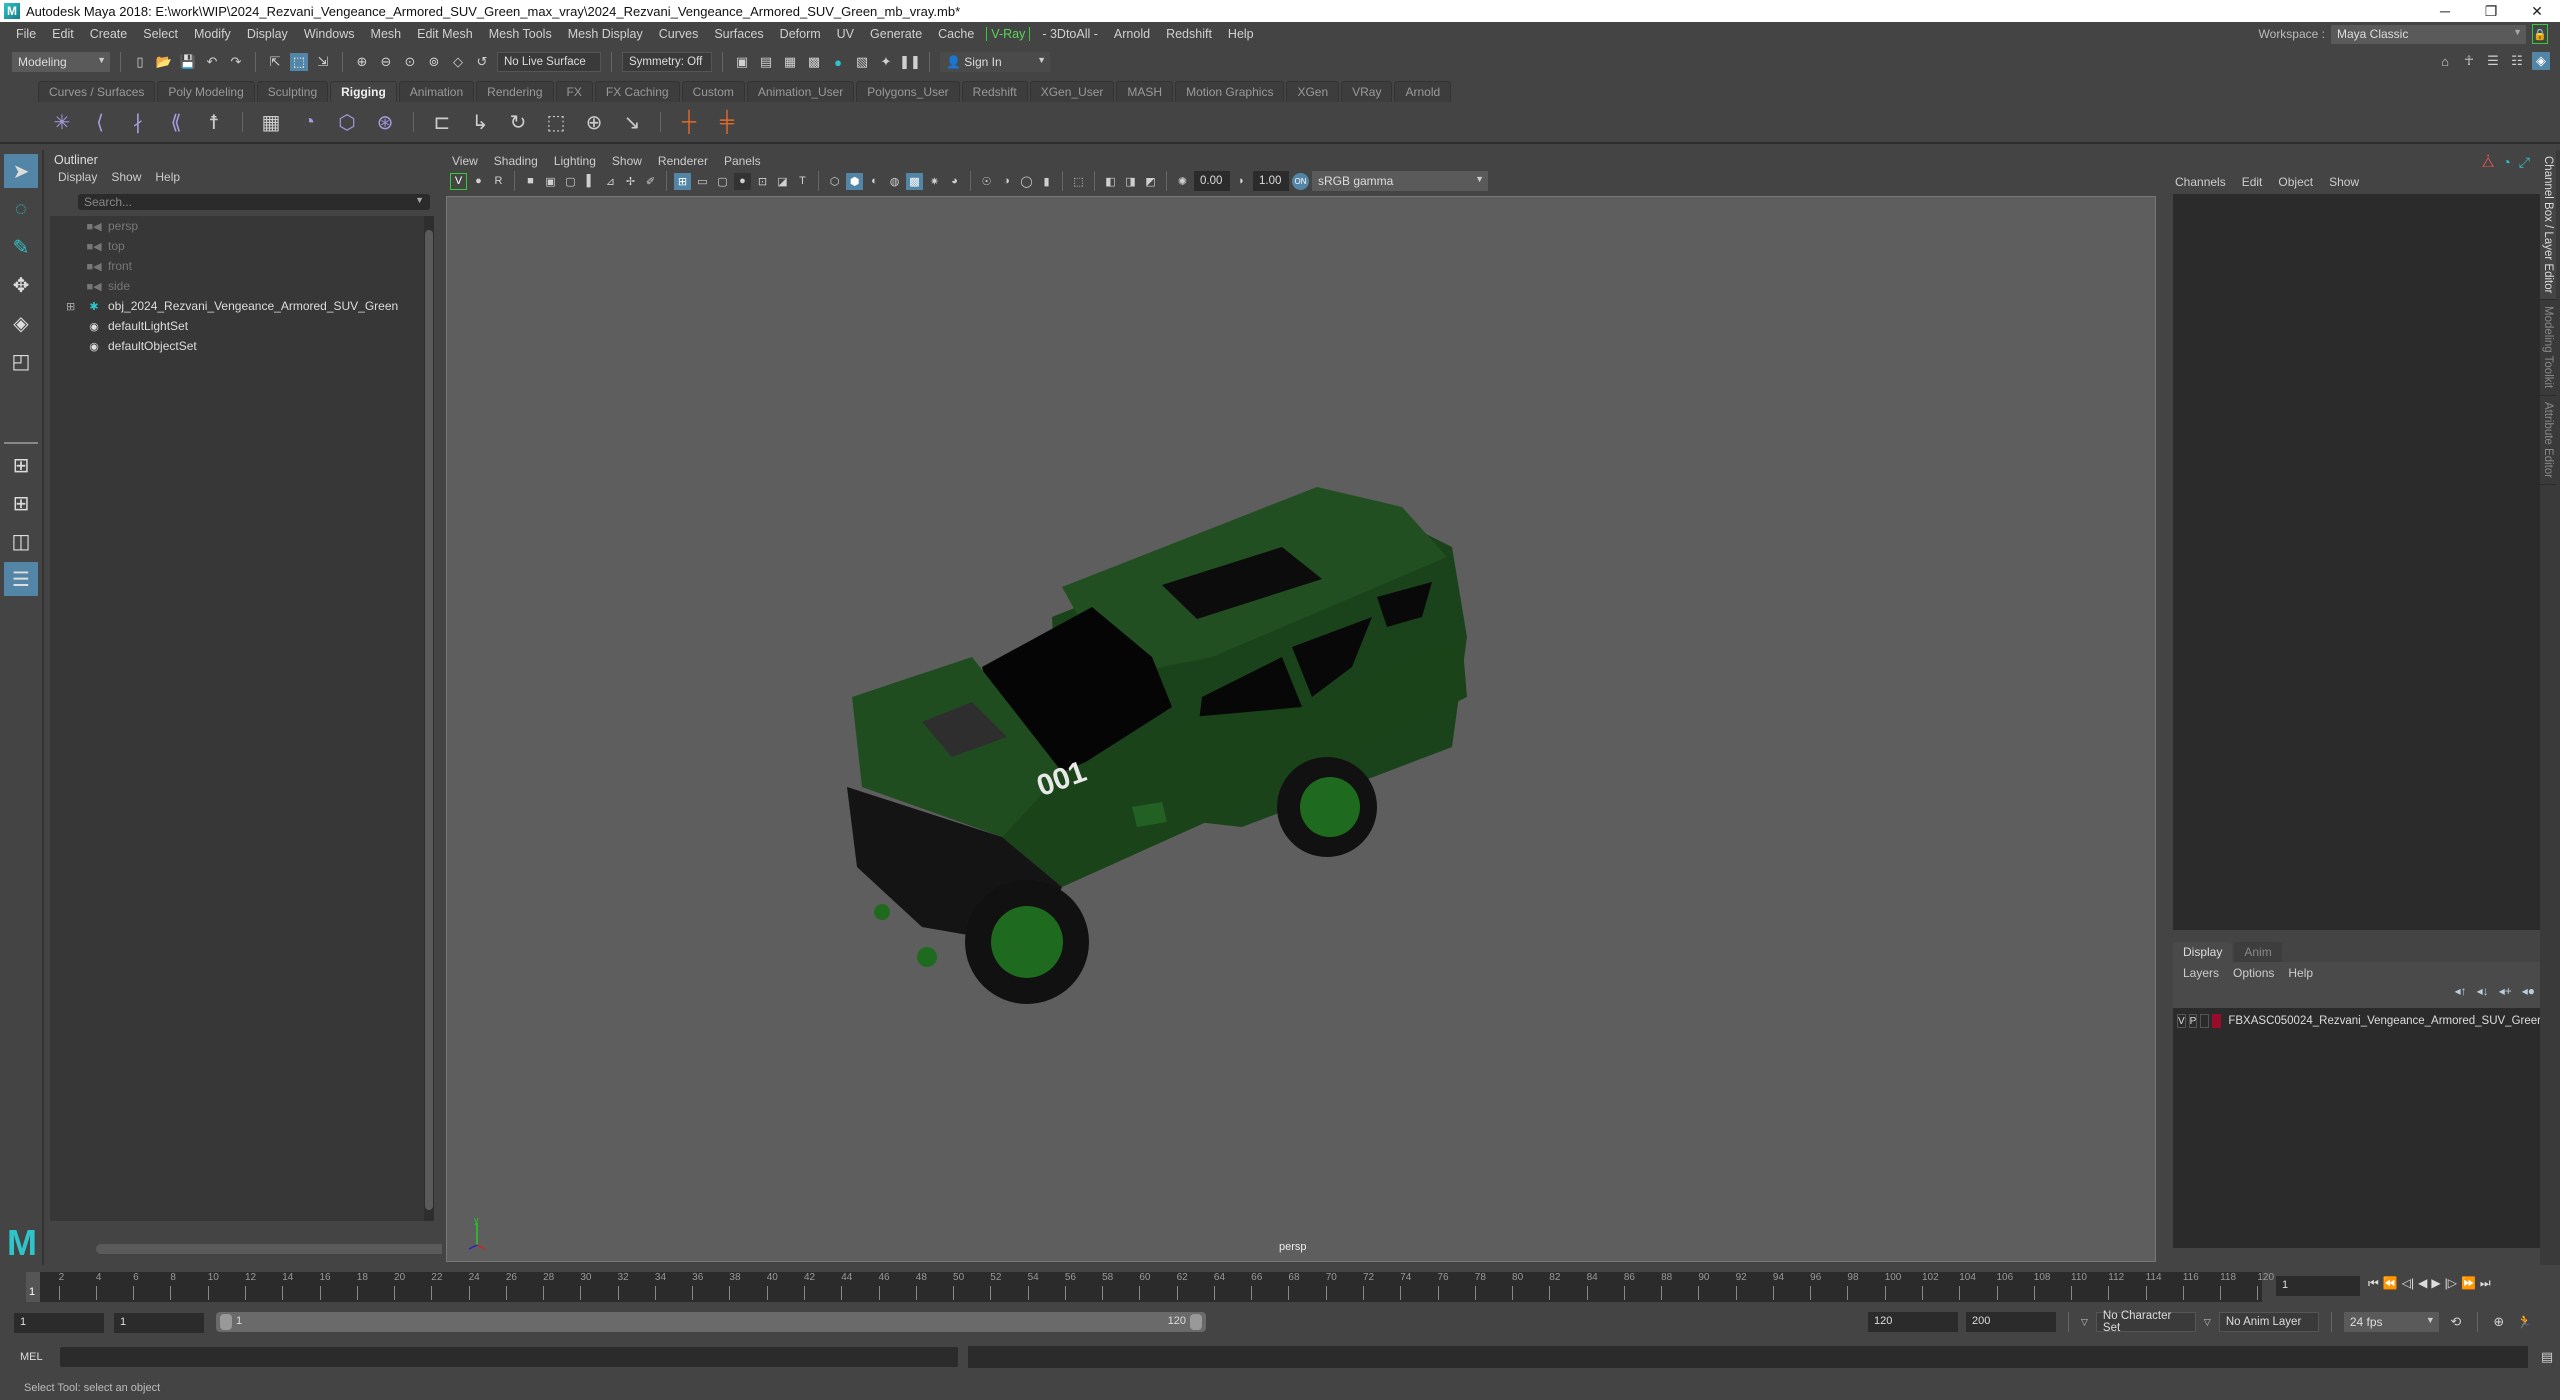  I want to click on open-scene-icon: 📂, so click(164, 62).